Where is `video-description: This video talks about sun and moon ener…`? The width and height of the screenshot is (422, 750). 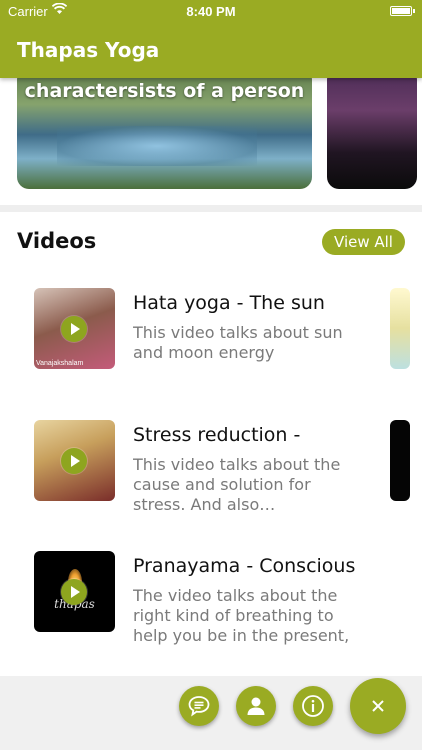 video-description: This video talks about sun and moon ener… is located at coordinates (238, 342).